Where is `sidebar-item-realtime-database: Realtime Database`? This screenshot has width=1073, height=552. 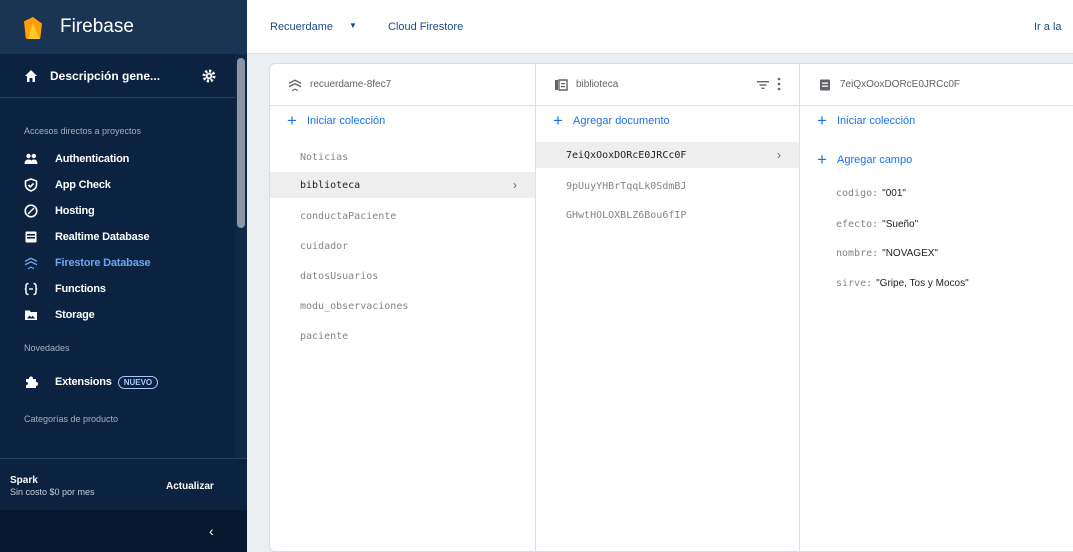 sidebar-item-realtime-database: Realtime Database is located at coordinates (117, 237).